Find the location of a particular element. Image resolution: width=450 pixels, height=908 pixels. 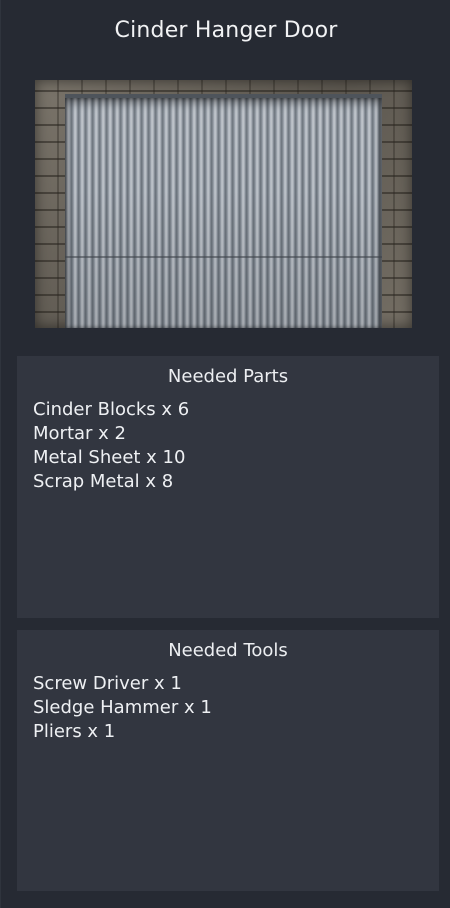

part-item: Mortar x 2 is located at coordinates (79, 433).